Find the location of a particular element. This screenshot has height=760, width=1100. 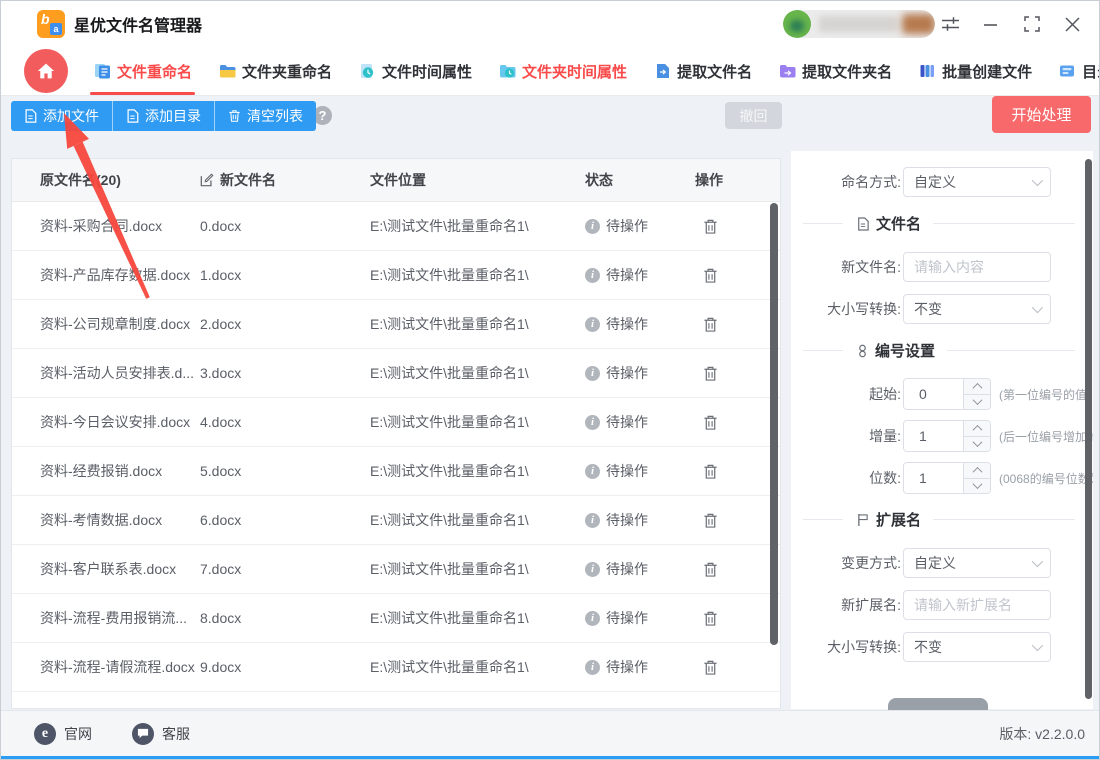

tab-file-rename: 文件重命名 is located at coordinates (142, 71).